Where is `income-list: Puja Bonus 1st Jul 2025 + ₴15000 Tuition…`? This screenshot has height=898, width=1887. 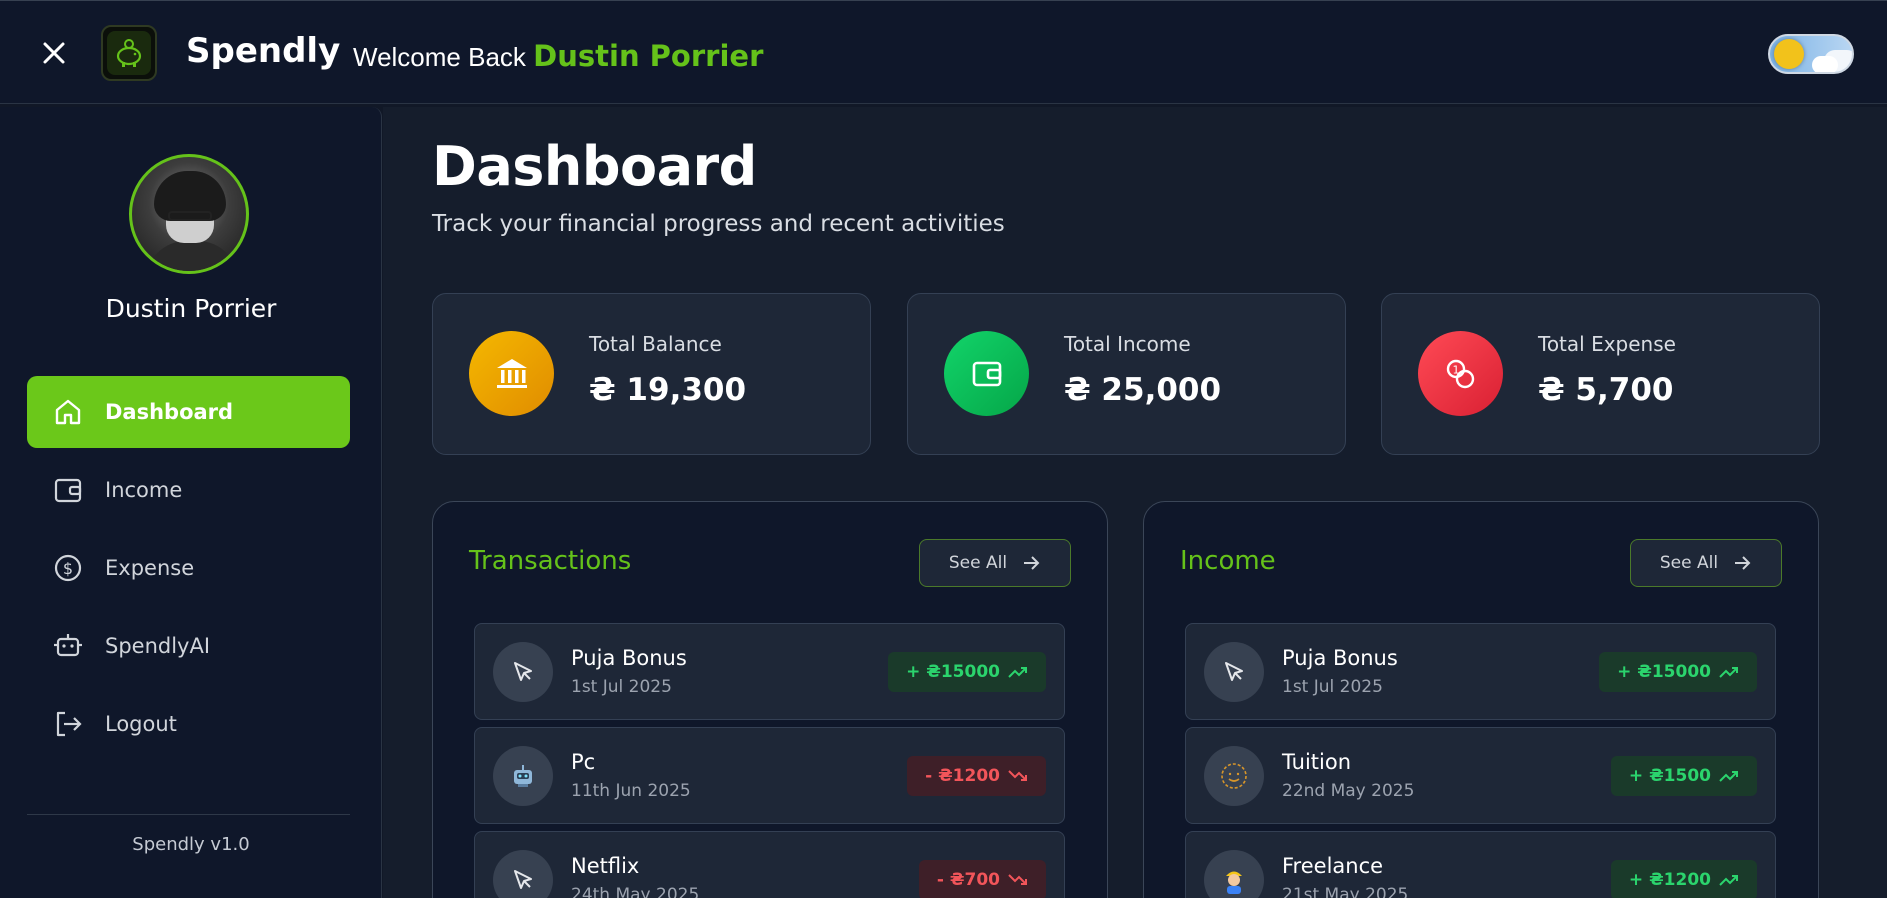 income-list: Puja Bonus 1st Jul 2025 + ₴15000 Tuition… is located at coordinates (1480, 760).